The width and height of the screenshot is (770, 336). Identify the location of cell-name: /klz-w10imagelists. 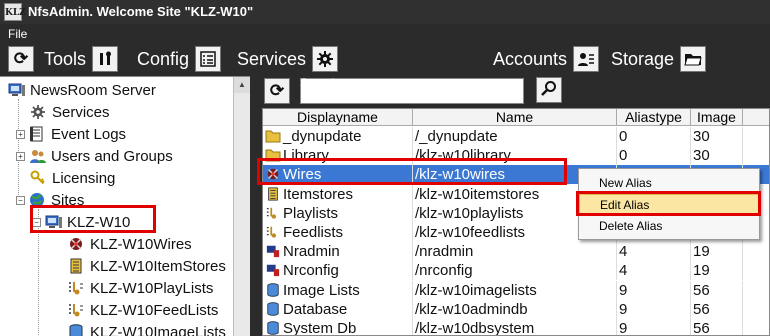
(515, 290).